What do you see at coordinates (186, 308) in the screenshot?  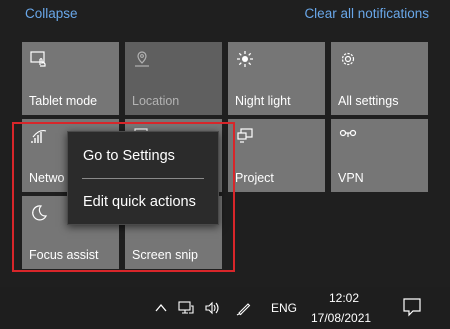 I see `network-wired-icon` at bounding box center [186, 308].